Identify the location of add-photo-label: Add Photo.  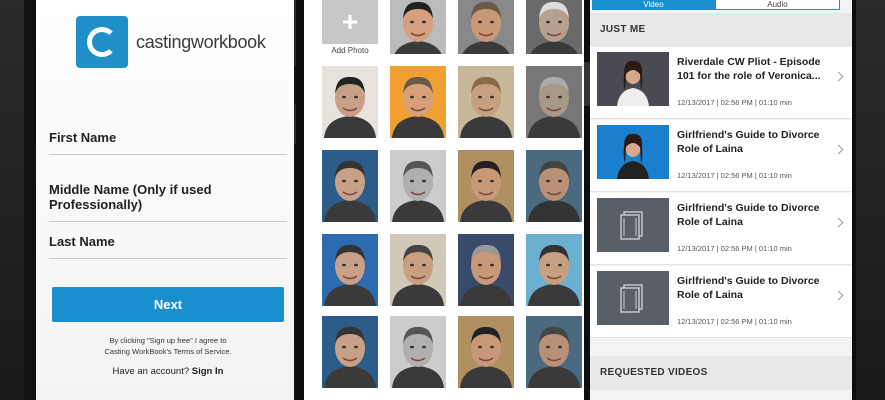
(350, 50).